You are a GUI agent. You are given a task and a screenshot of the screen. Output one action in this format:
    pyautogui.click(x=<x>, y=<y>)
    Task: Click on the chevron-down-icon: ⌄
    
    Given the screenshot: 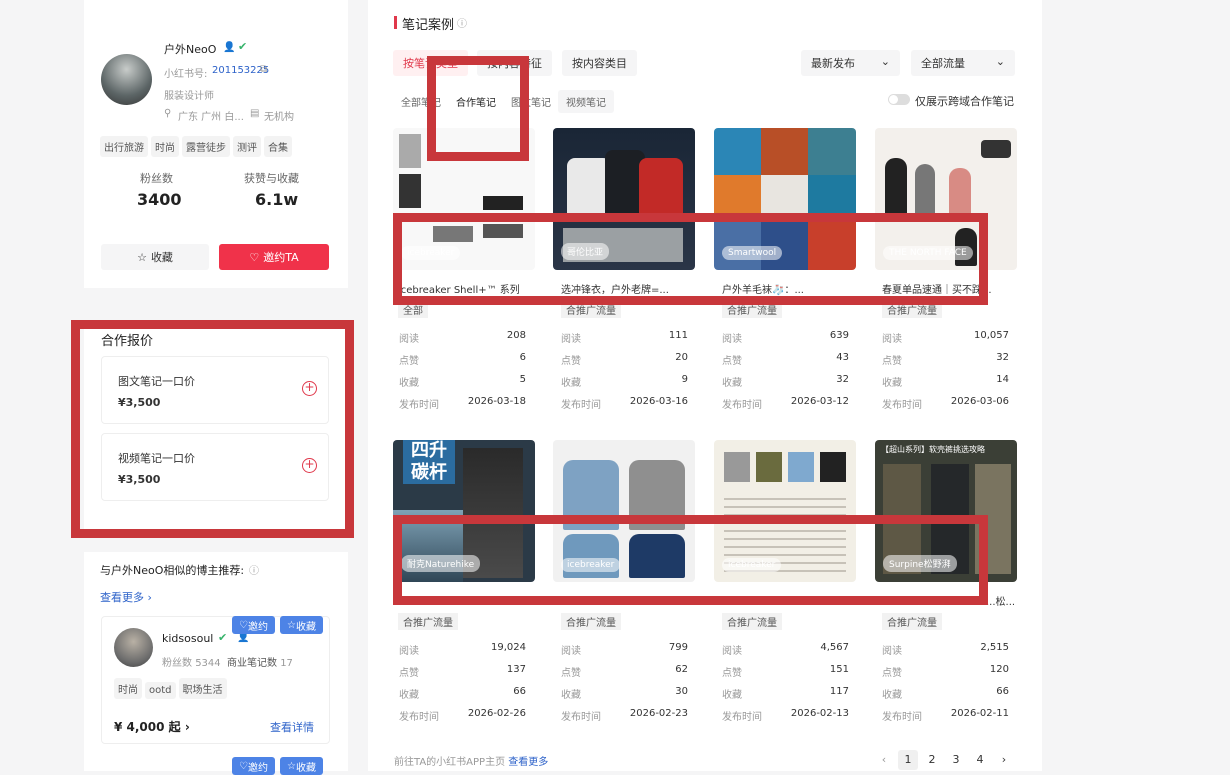 What is the action you would take?
    pyautogui.click(x=1000, y=61)
    